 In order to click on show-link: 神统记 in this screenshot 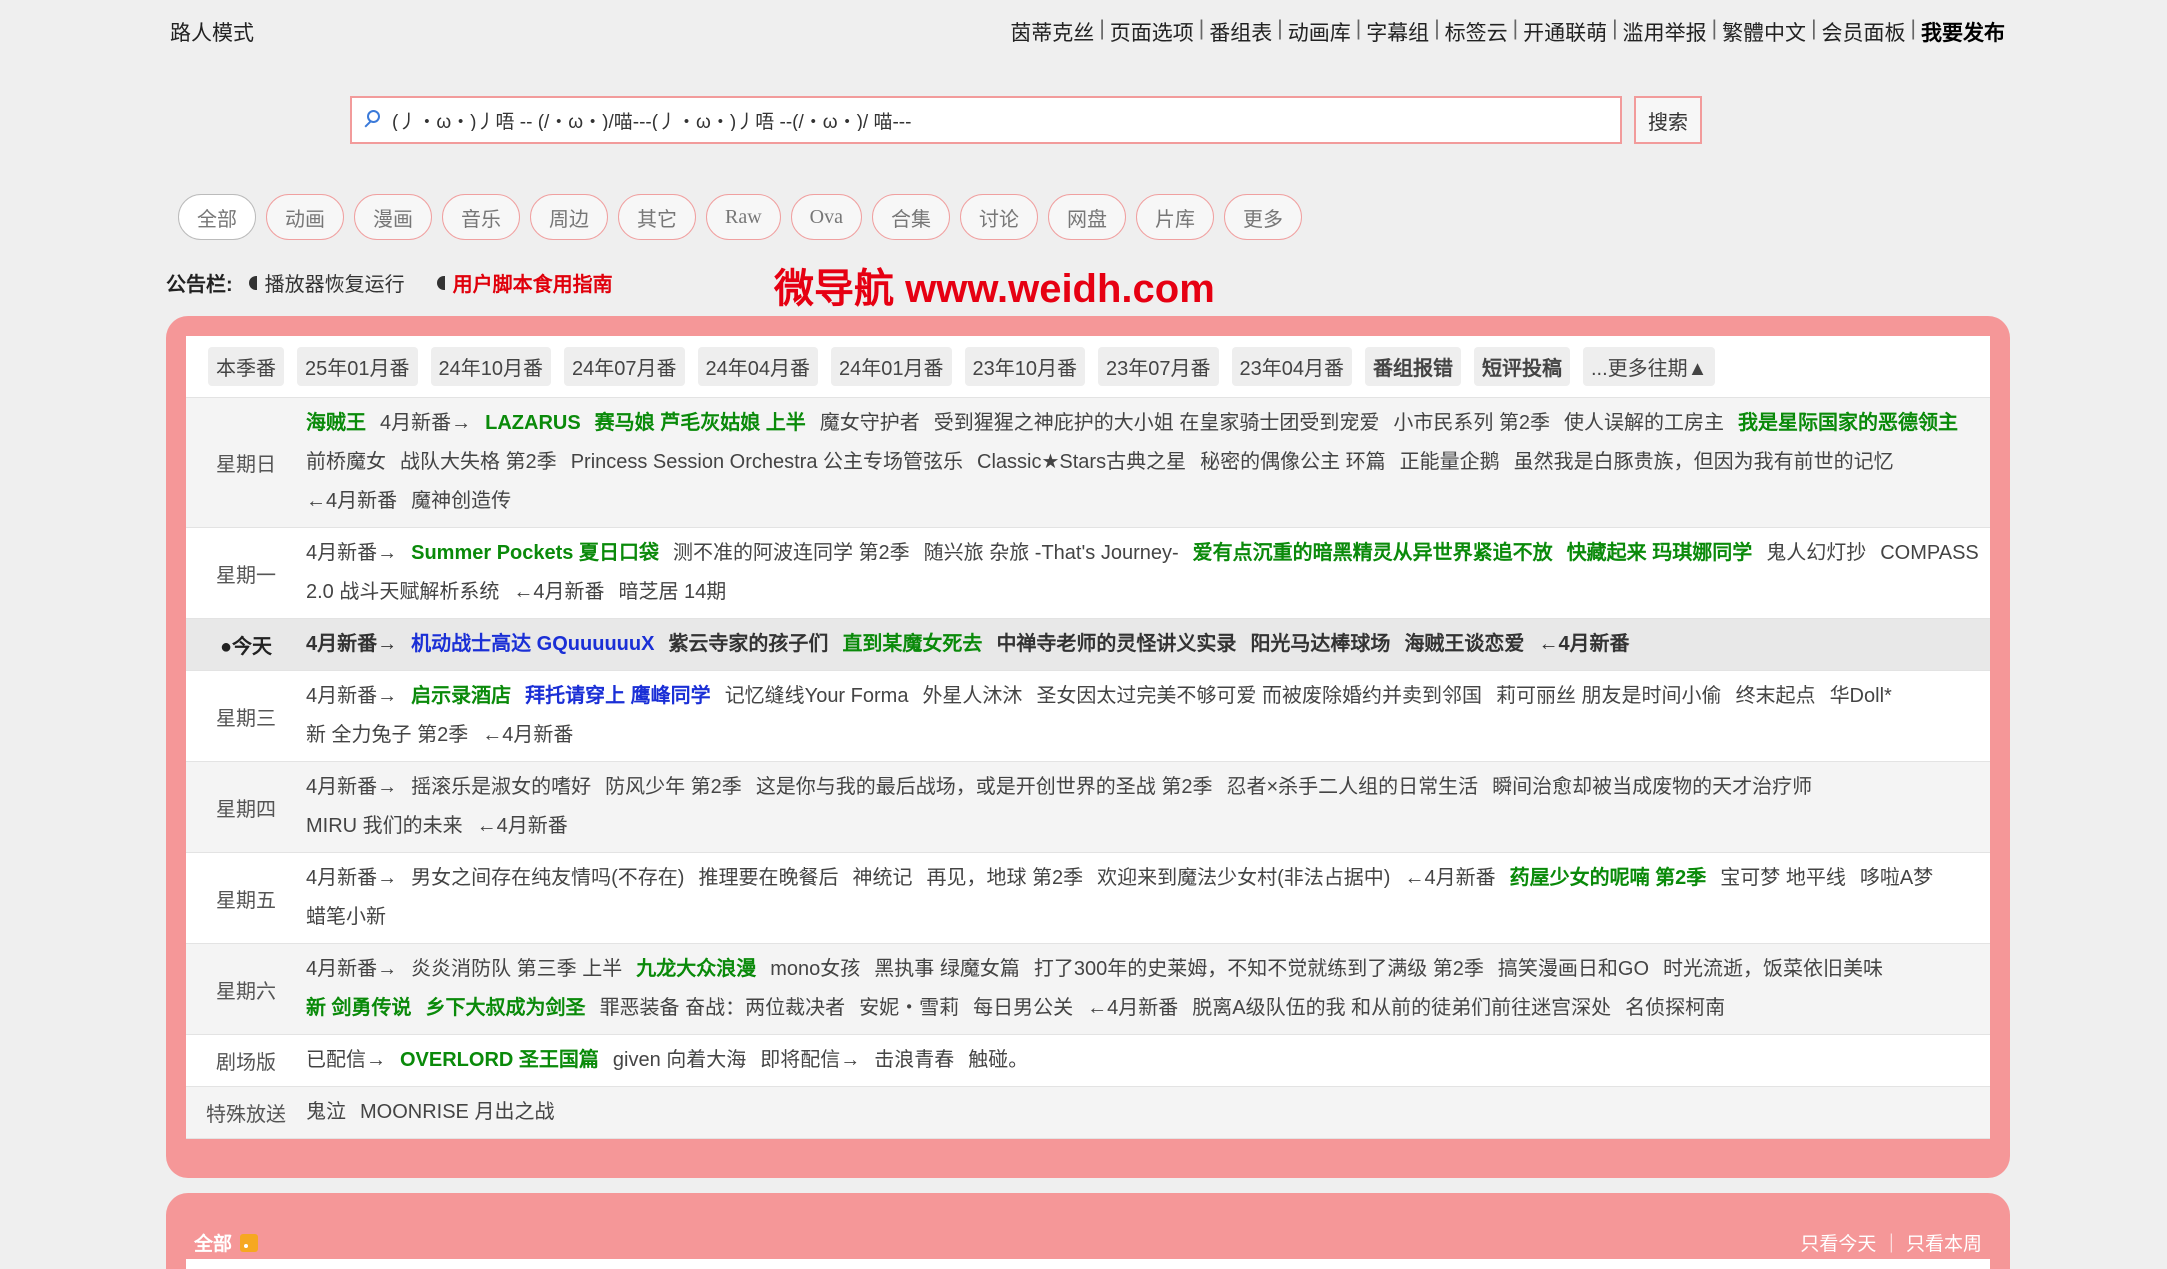, I will do `click(882, 878)`.